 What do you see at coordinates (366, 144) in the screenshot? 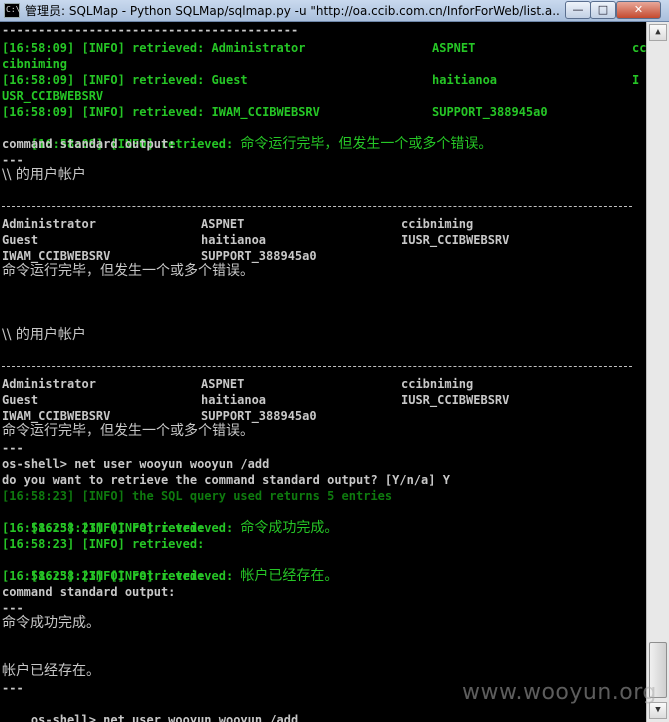
I see `log-text: 命令运行完毕，但发生一个或多个错误。` at bounding box center [366, 144].